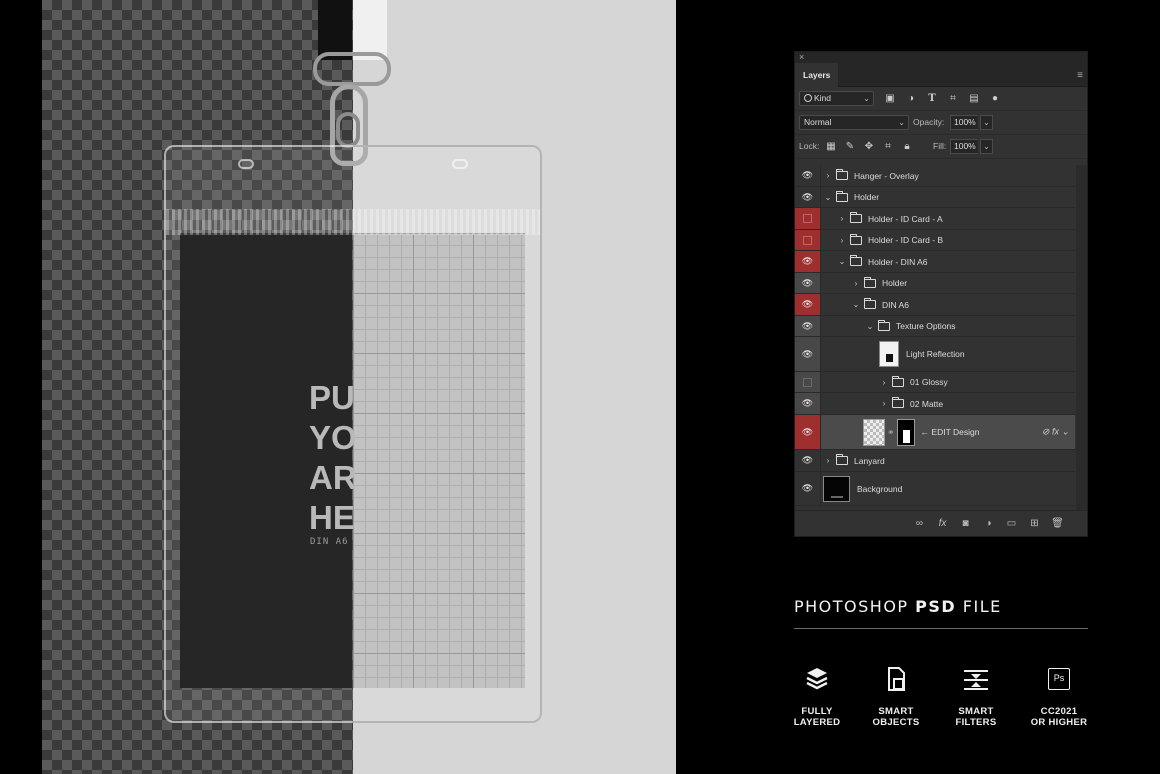 This screenshot has height=774, width=1160. What do you see at coordinates (935, 197) in the screenshot?
I see `layer-row: 👁︎ ⌄ Holder` at bounding box center [935, 197].